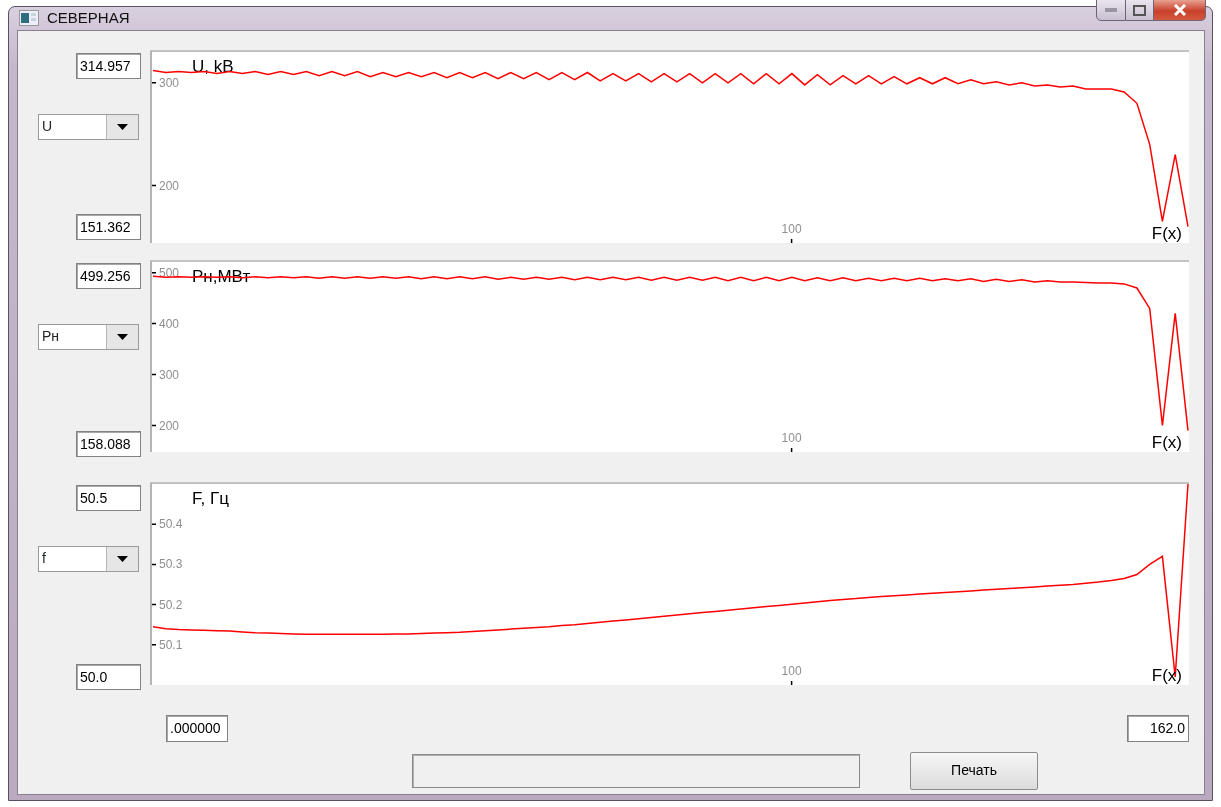 The height and width of the screenshot is (807, 1221). What do you see at coordinates (213, 66) in the screenshot?
I see `chart-title: U, kВ` at bounding box center [213, 66].